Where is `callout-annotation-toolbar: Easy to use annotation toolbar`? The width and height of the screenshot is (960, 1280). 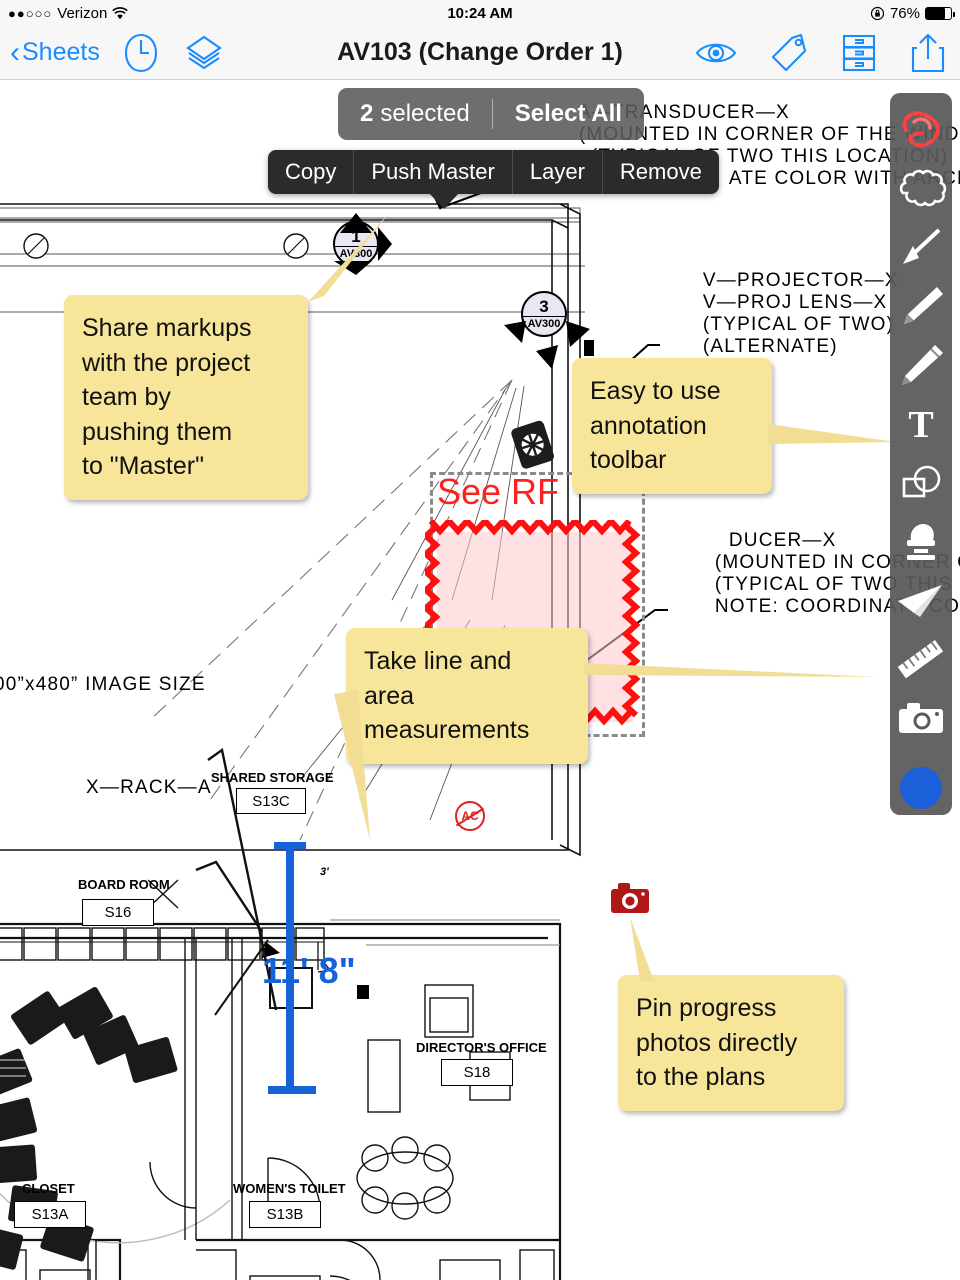 callout-annotation-toolbar: Easy to use annotation toolbar is located at coordinates (672, 426).